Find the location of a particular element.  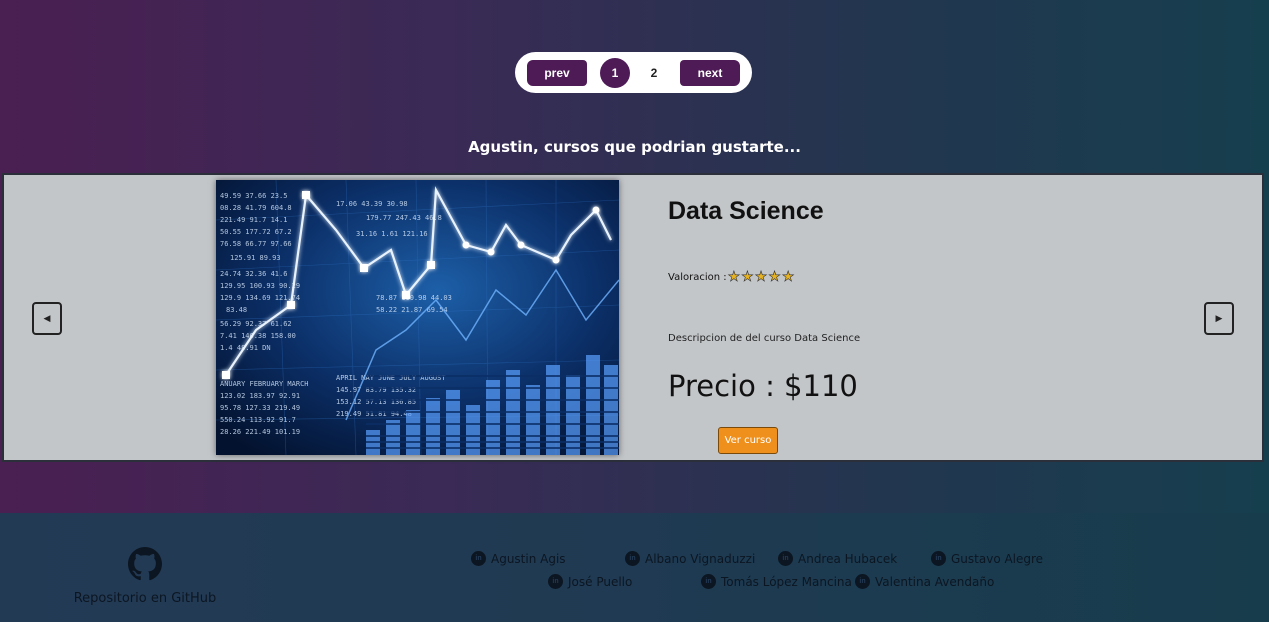

member-name: Andrea Hubacek is located at coordinates (848, 558).